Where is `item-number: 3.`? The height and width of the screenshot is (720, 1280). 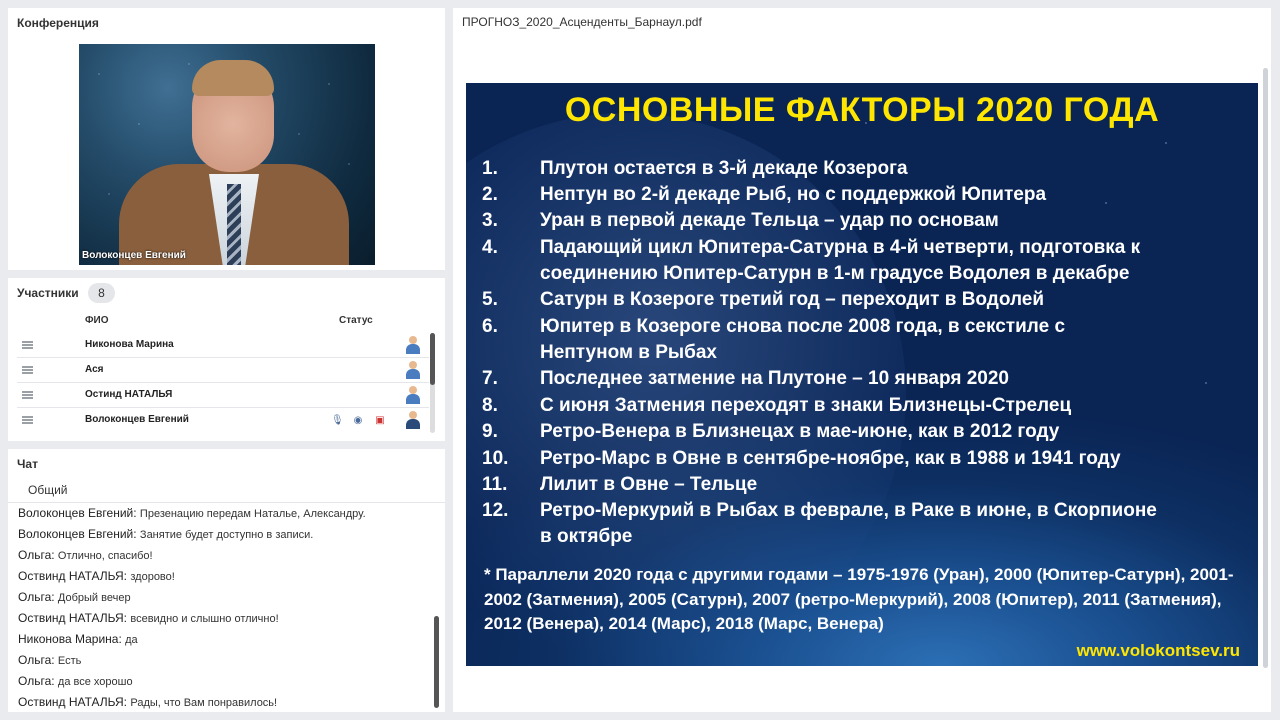 item-number: 3. is located at coordinates (490, 220).